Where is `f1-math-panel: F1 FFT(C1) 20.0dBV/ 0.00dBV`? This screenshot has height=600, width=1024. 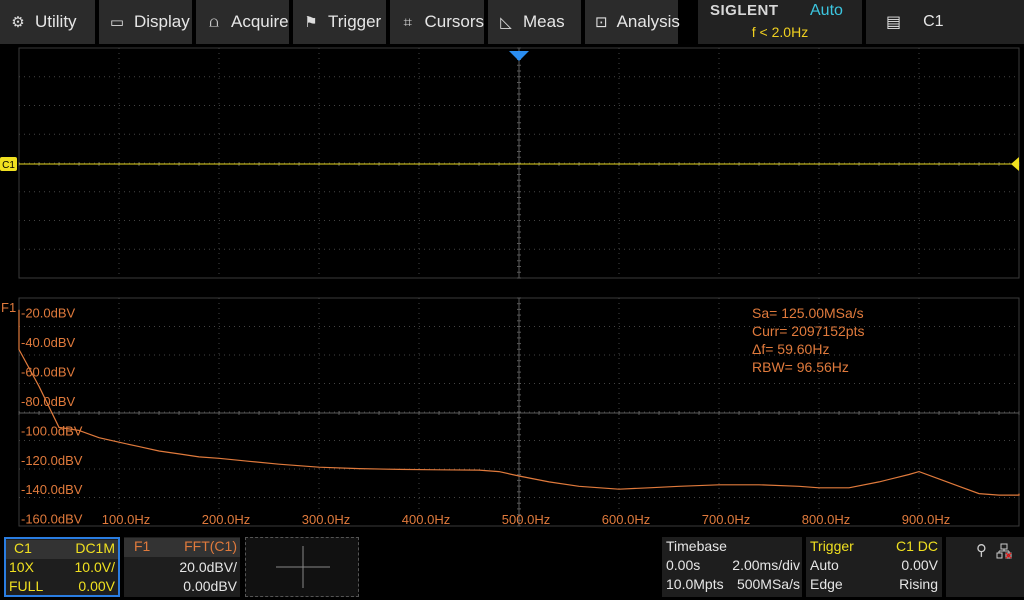 f1-math-panel: F1 FFT(C1) 20.0dBV/ 0.00dBV is located at coordinates (182, 567).